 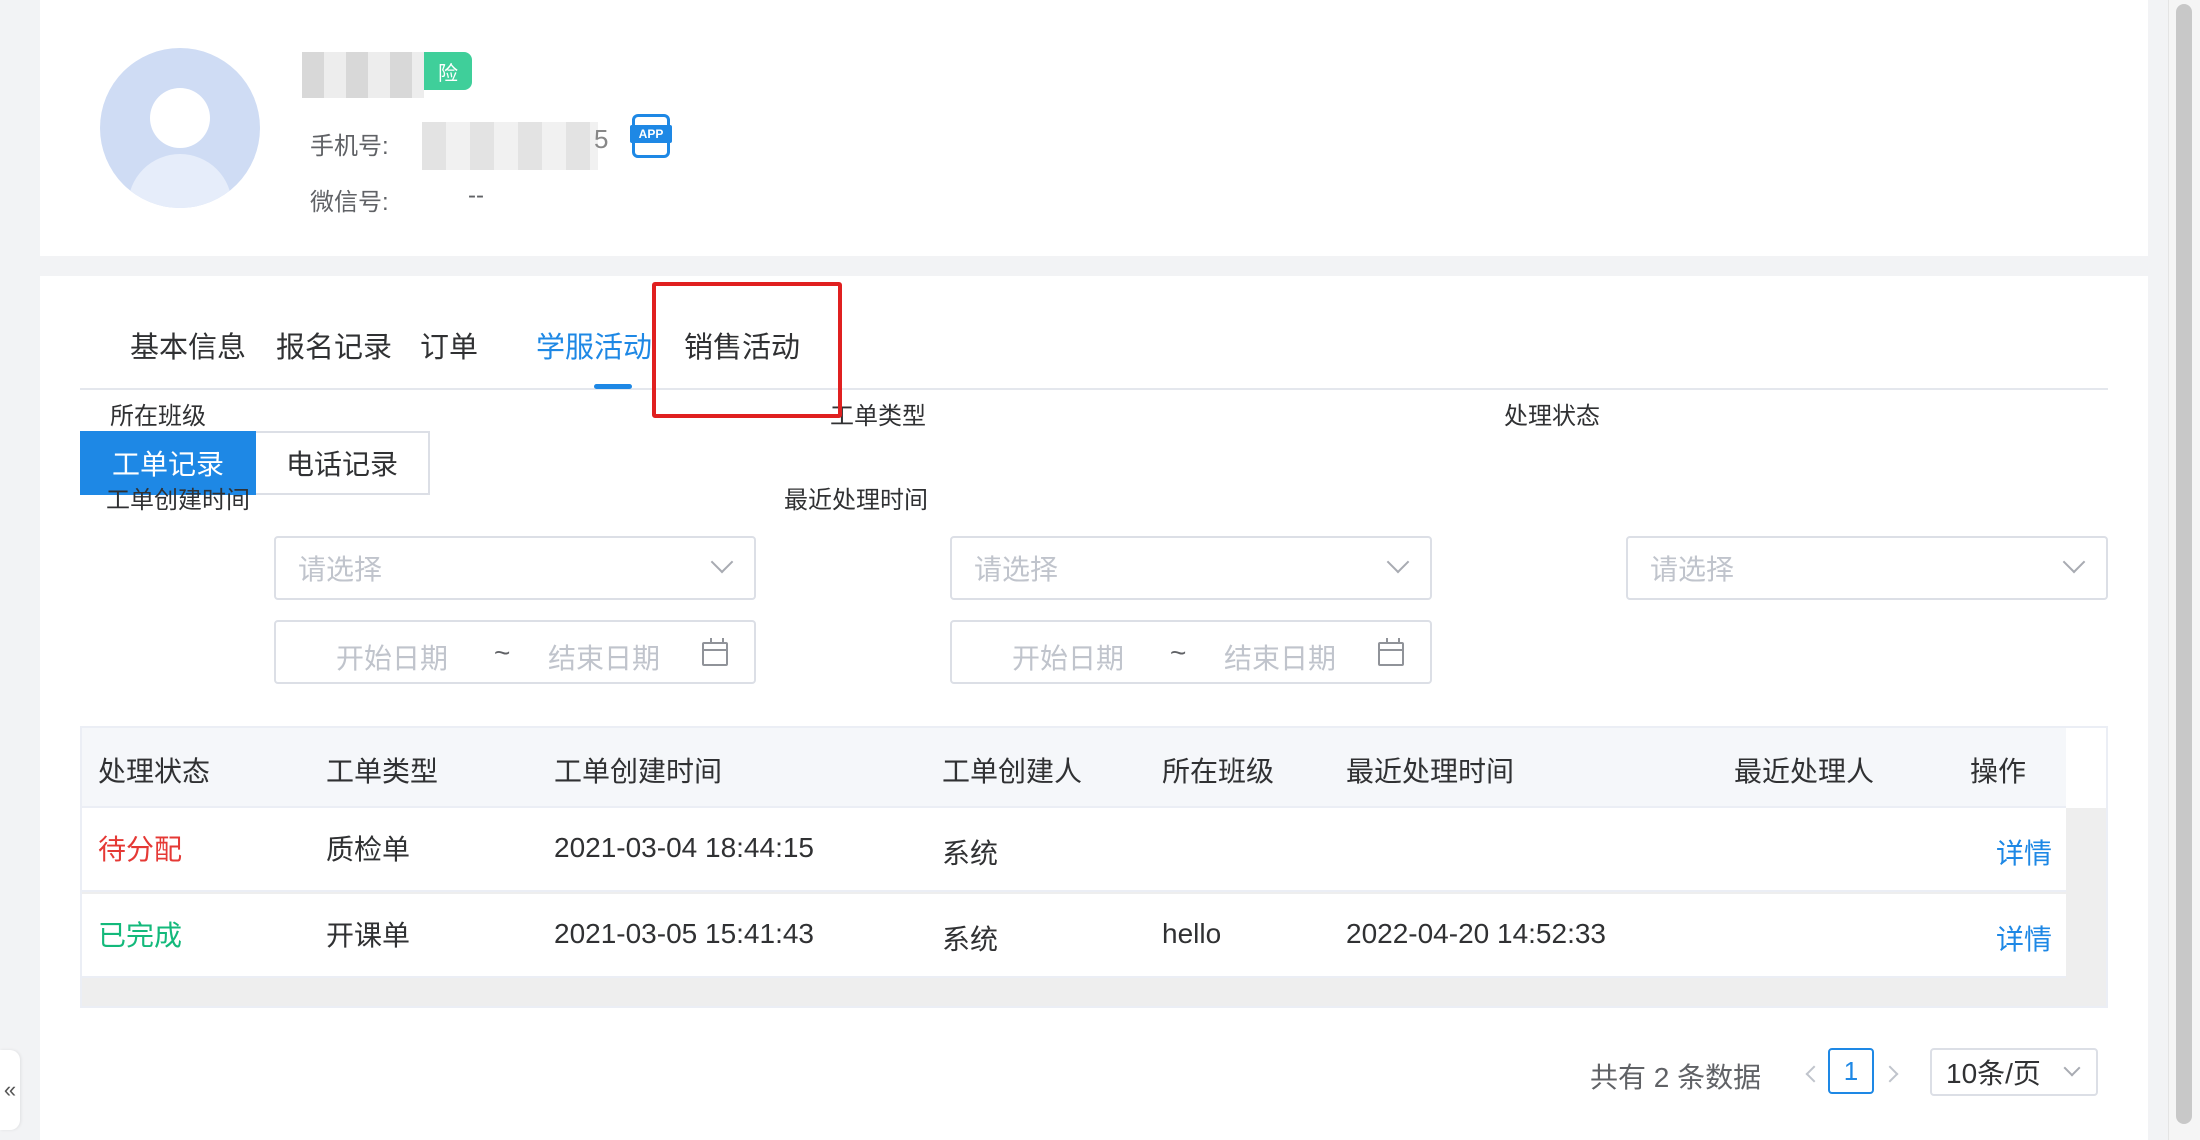 I want to click on avatar-body, so click(x=180, y=181).